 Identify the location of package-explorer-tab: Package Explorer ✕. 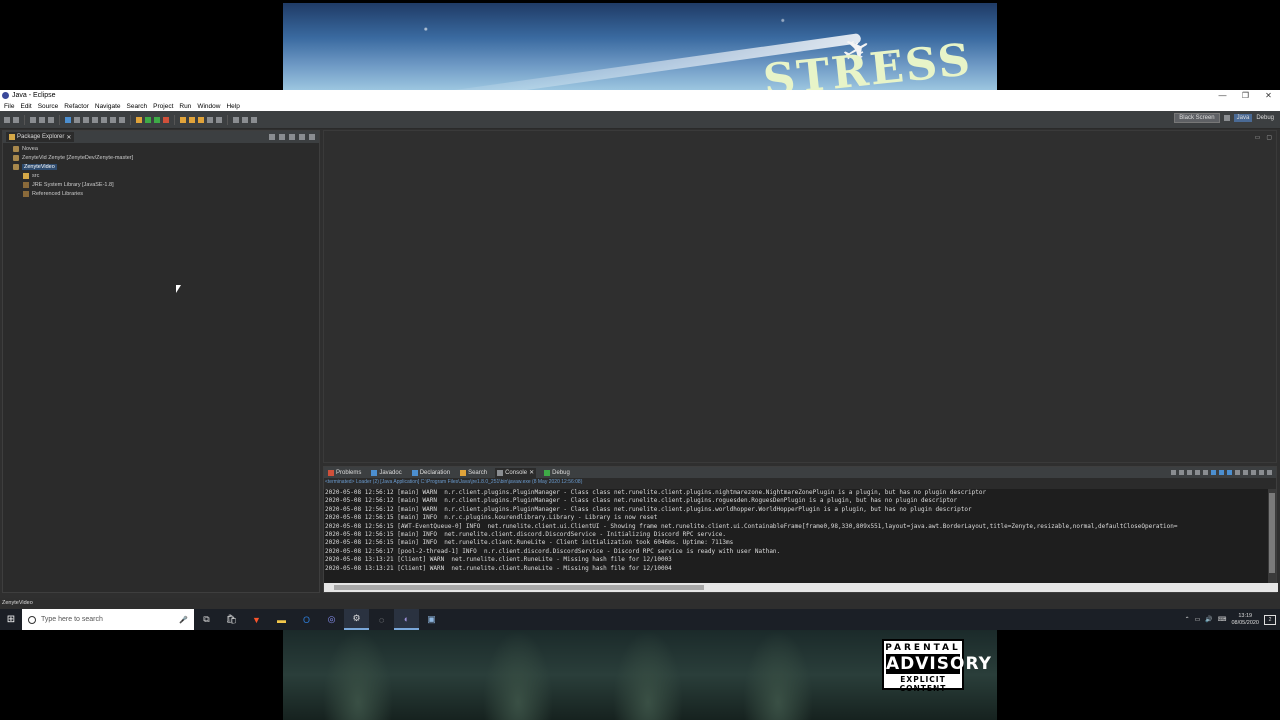
(40, 137).